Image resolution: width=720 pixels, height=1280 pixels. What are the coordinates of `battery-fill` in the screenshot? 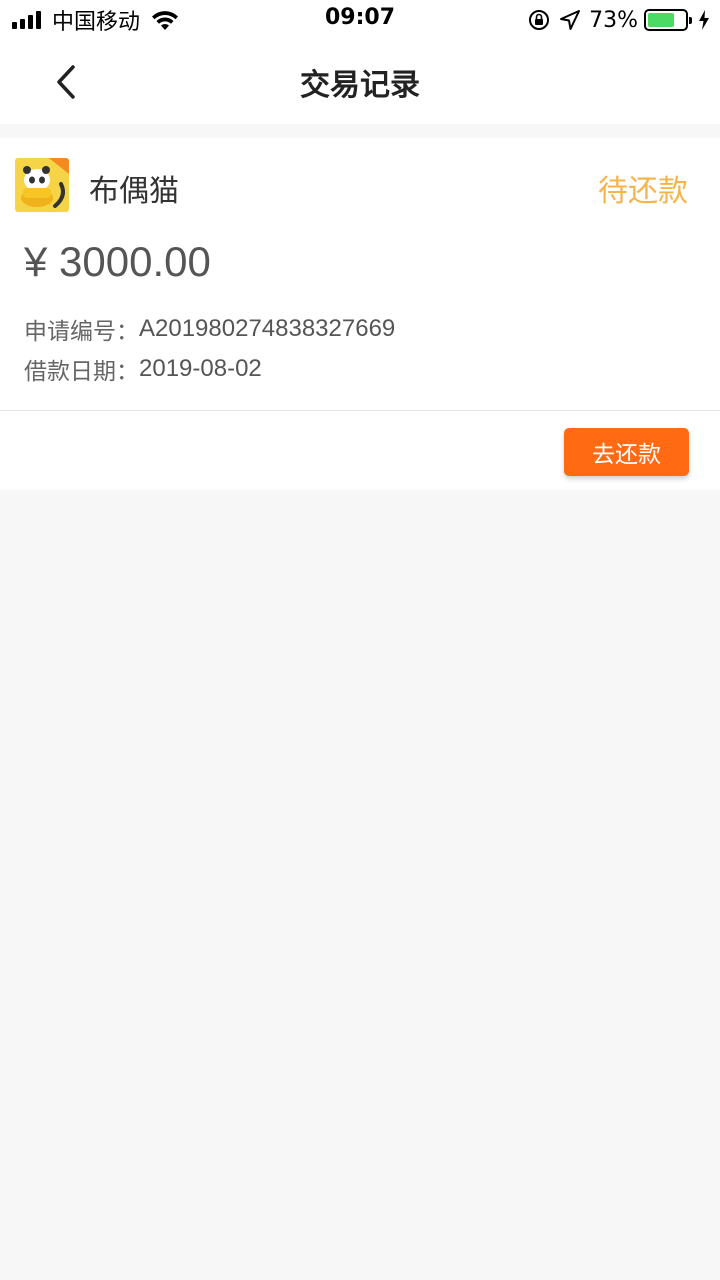 It's located at (661, 20).